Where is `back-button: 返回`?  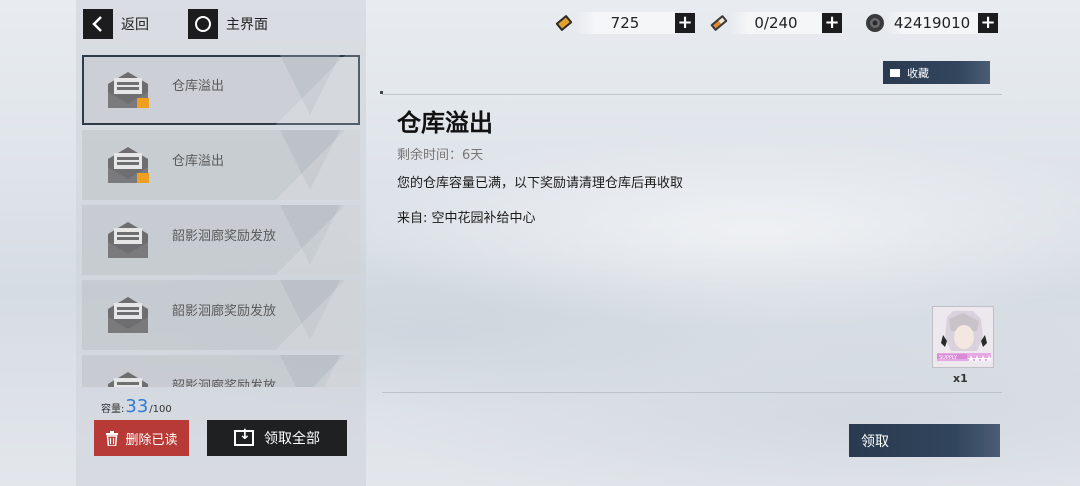
back-button: 返回 is located at coordinates (116, 24).